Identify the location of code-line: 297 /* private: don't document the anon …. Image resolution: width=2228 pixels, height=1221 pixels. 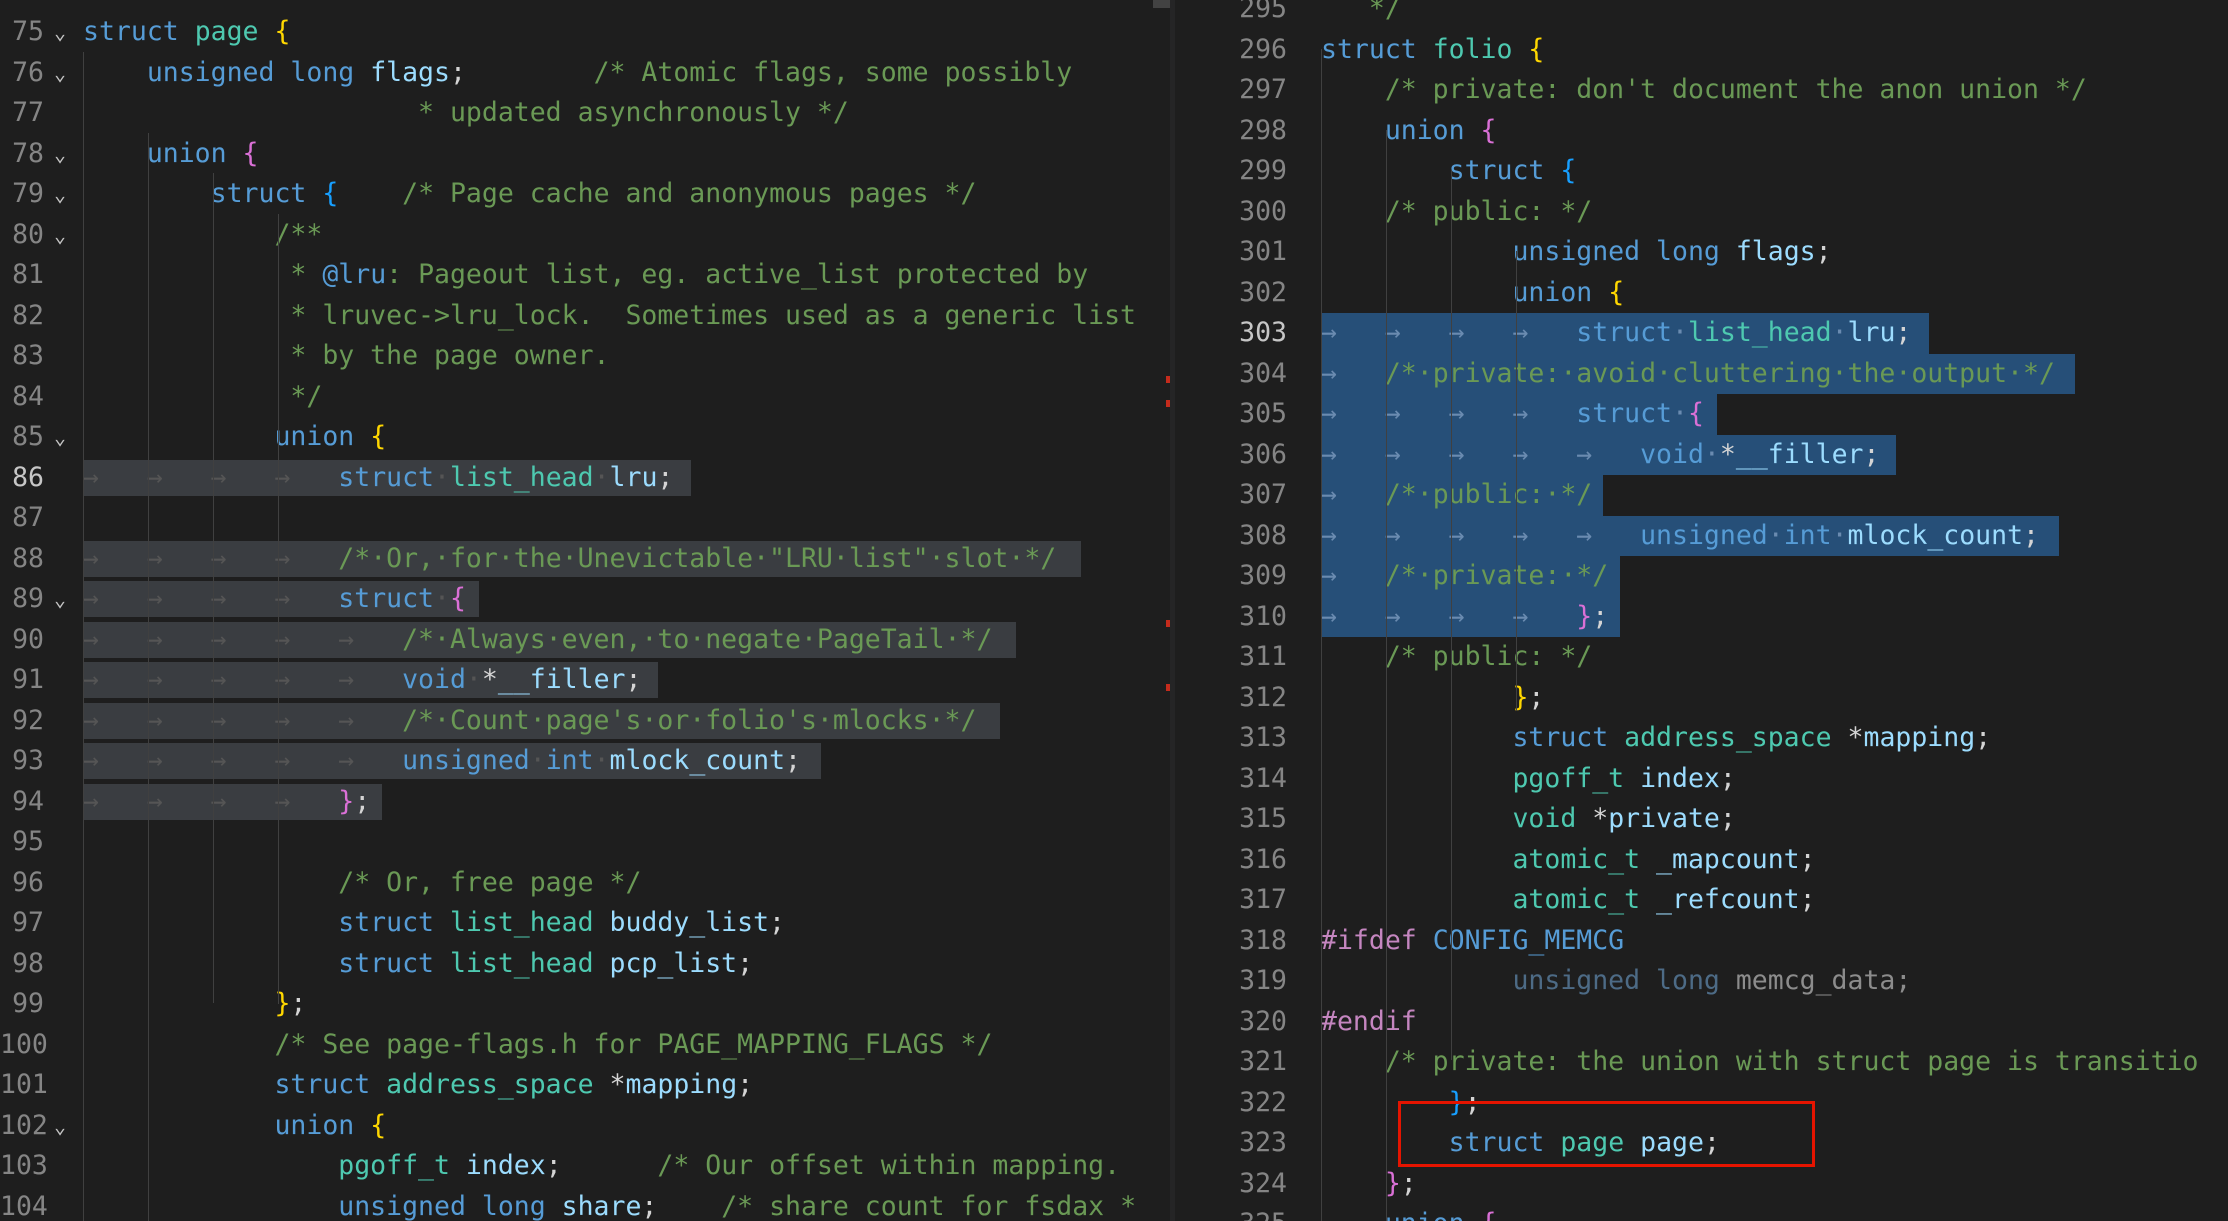
(1701, 90).